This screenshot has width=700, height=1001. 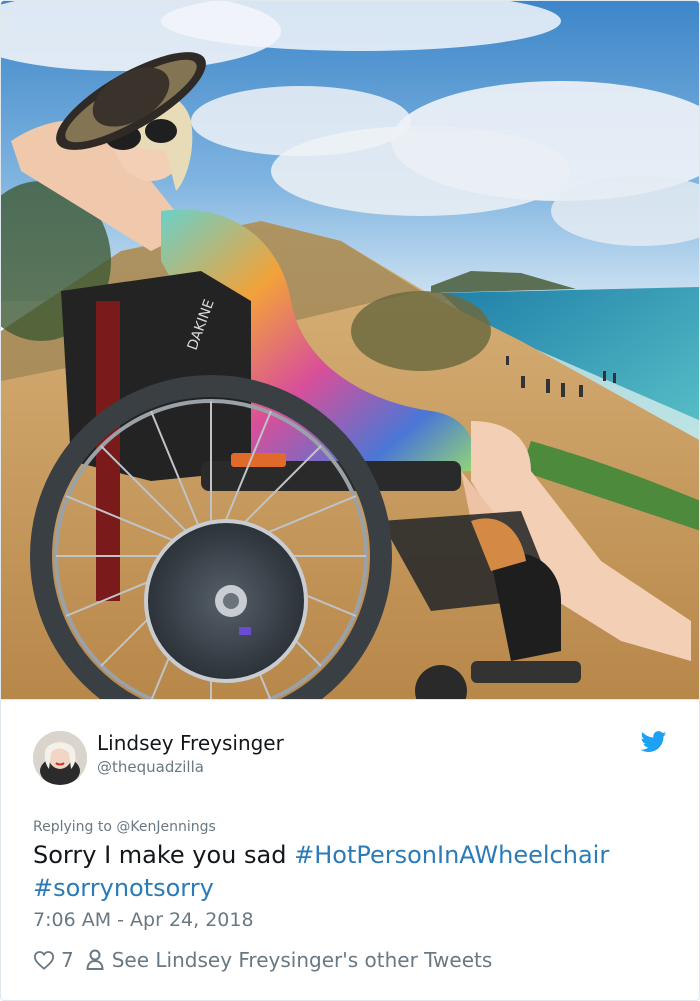 What do you see at coordinates (165, 827) in the screenshot?
I see `replying-to-mention: @KenJennings` at bounding box center [165, 827].